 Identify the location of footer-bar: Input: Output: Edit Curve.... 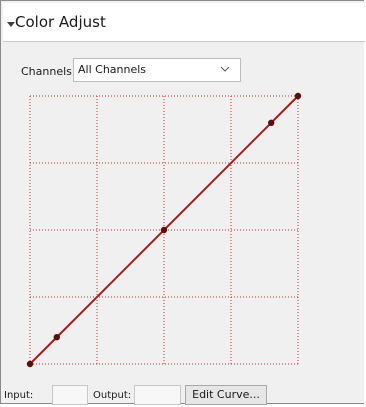
(183, 394).